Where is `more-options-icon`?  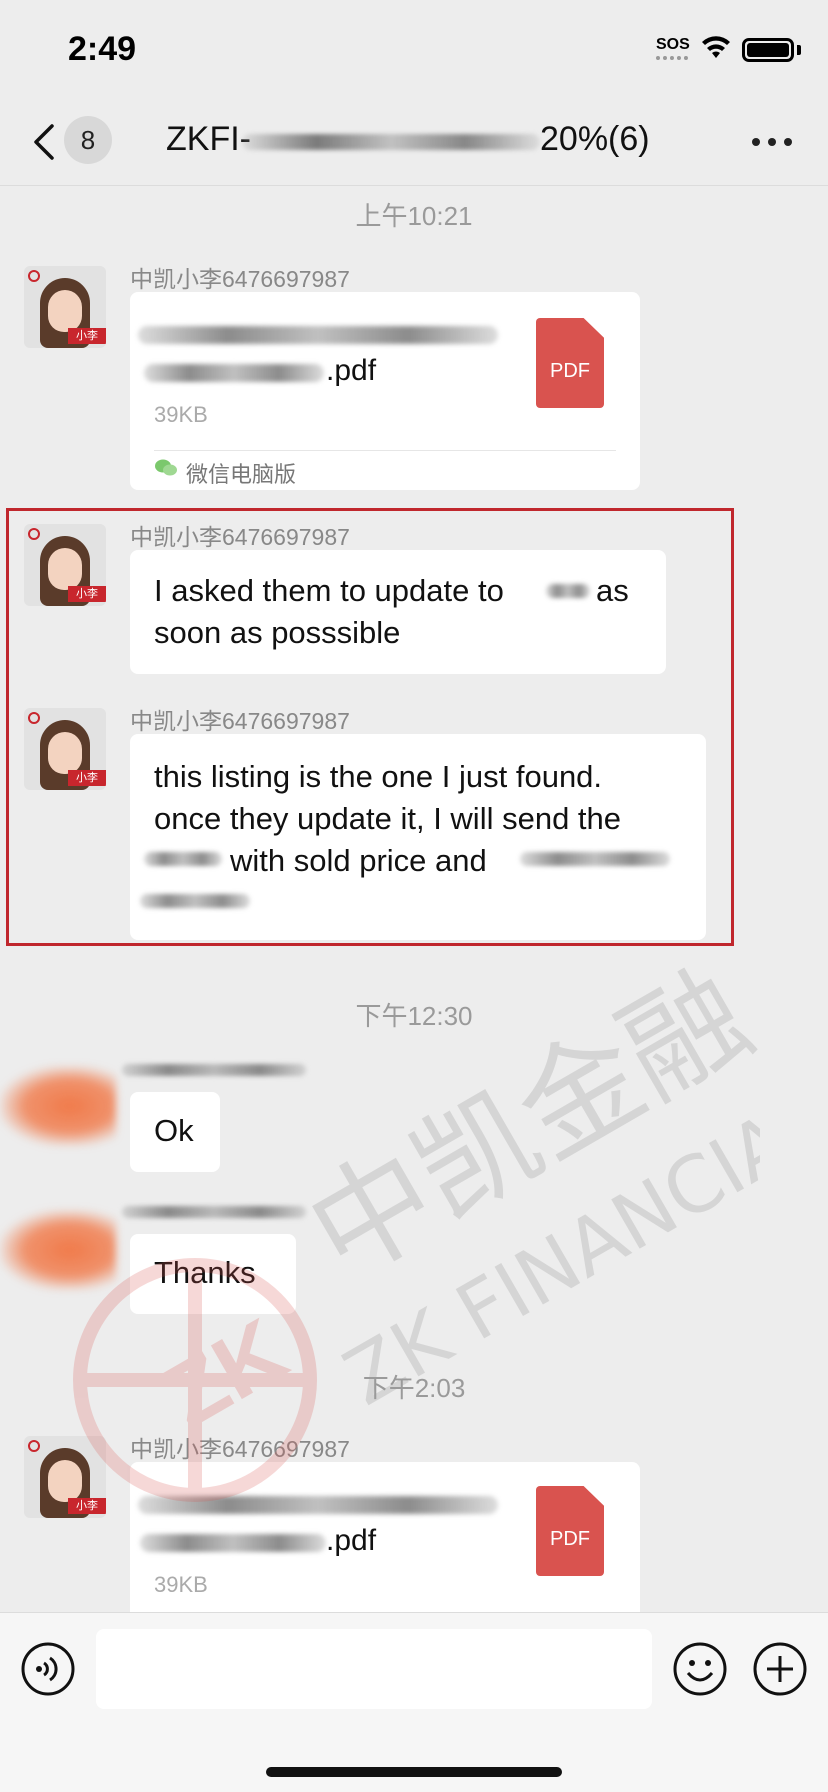 more-options-icon is located at coordinates (772, 143).